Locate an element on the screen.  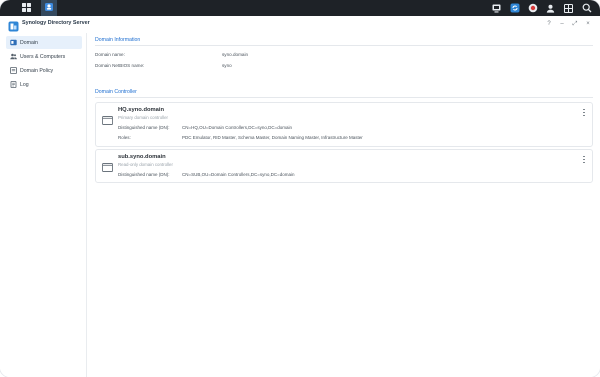
sidebar-item-label: Domain is located at coordinates (29, 42).